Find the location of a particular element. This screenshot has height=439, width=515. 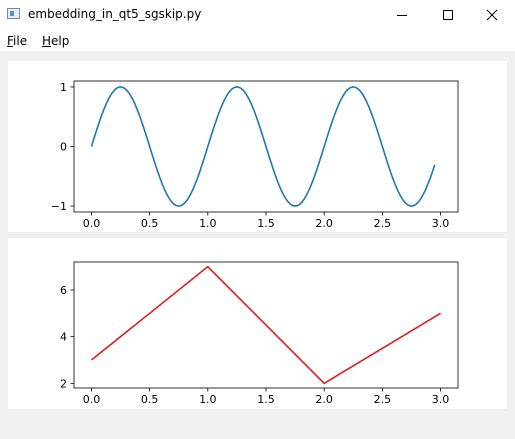

maximize-icon is located at coordinates (448, 15).